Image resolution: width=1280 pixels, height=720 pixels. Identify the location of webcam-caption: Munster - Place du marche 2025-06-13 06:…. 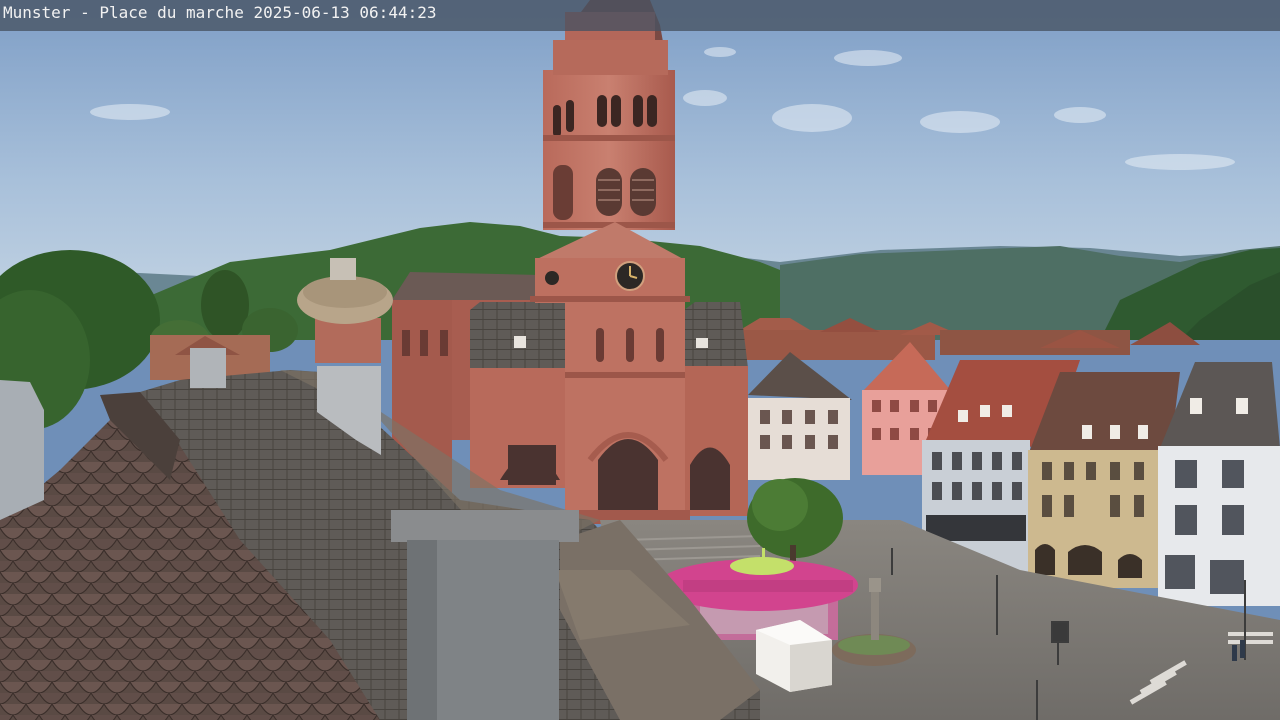
(220, 12).